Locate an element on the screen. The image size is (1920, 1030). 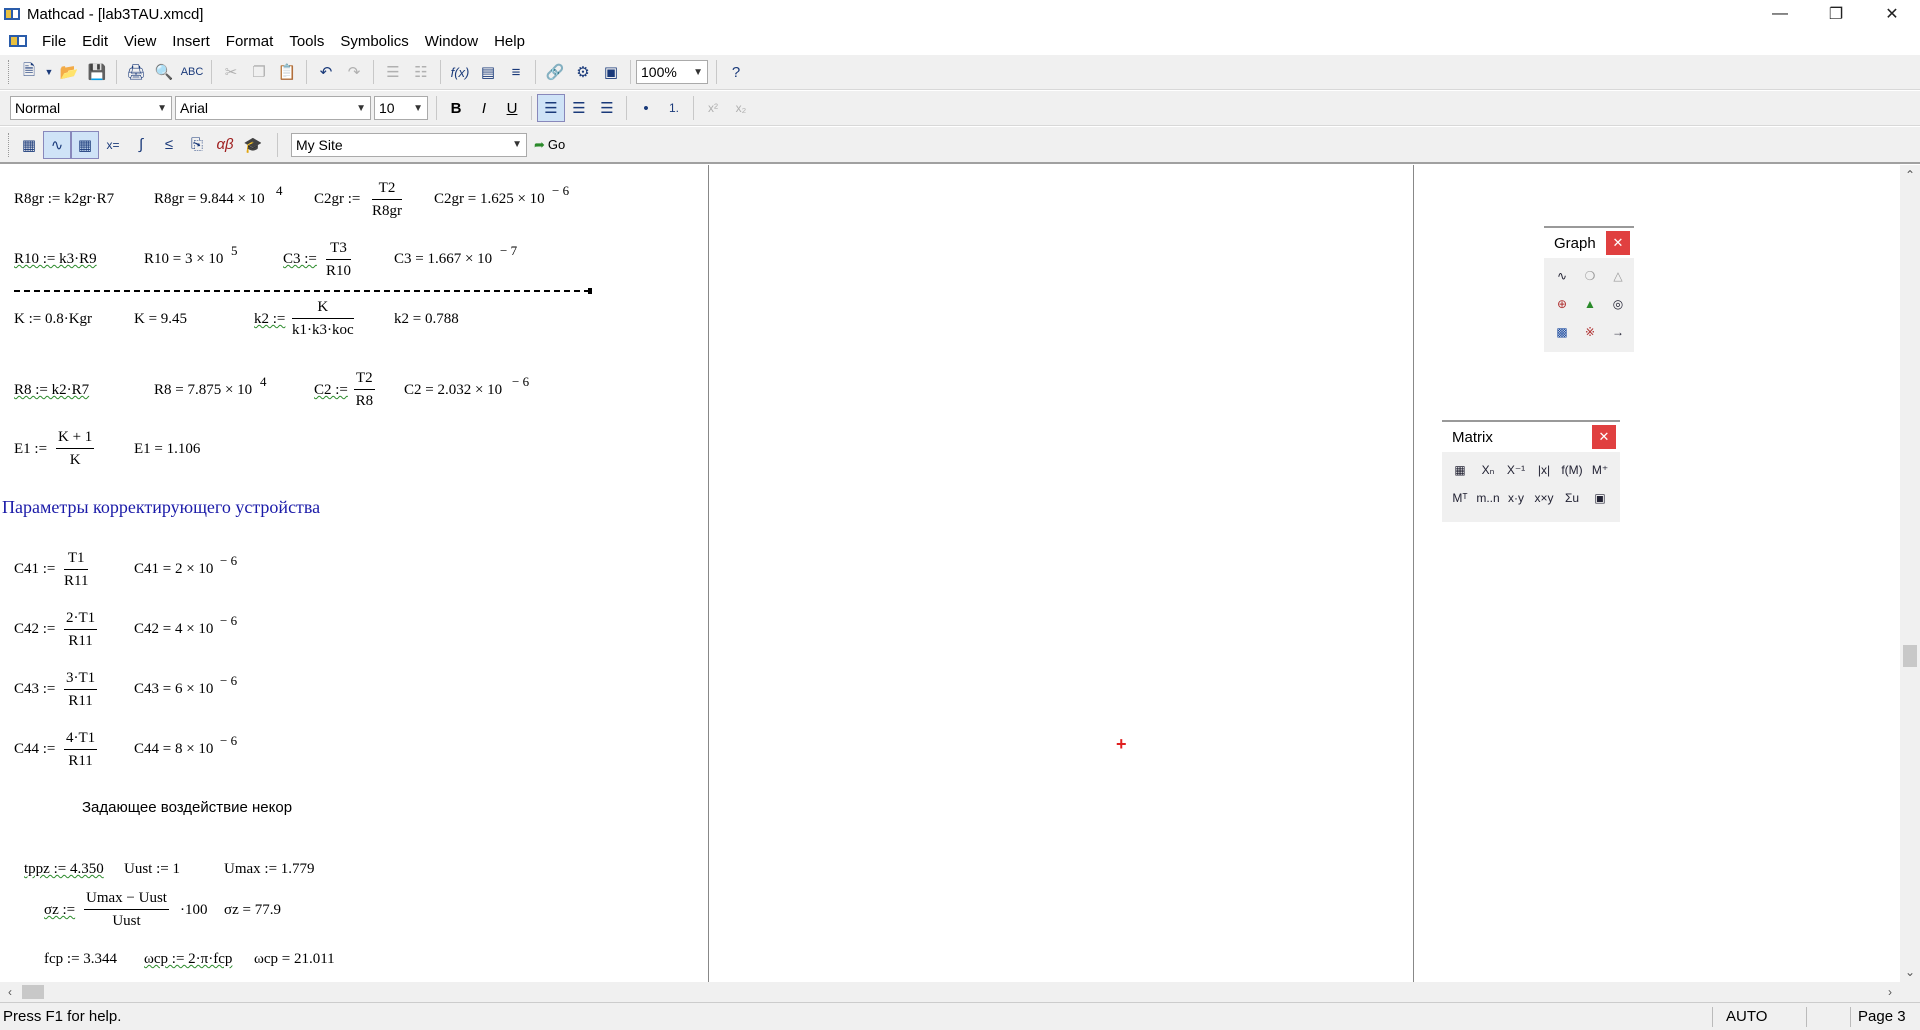
underline-icon: U is located at coordinates (512, 108).